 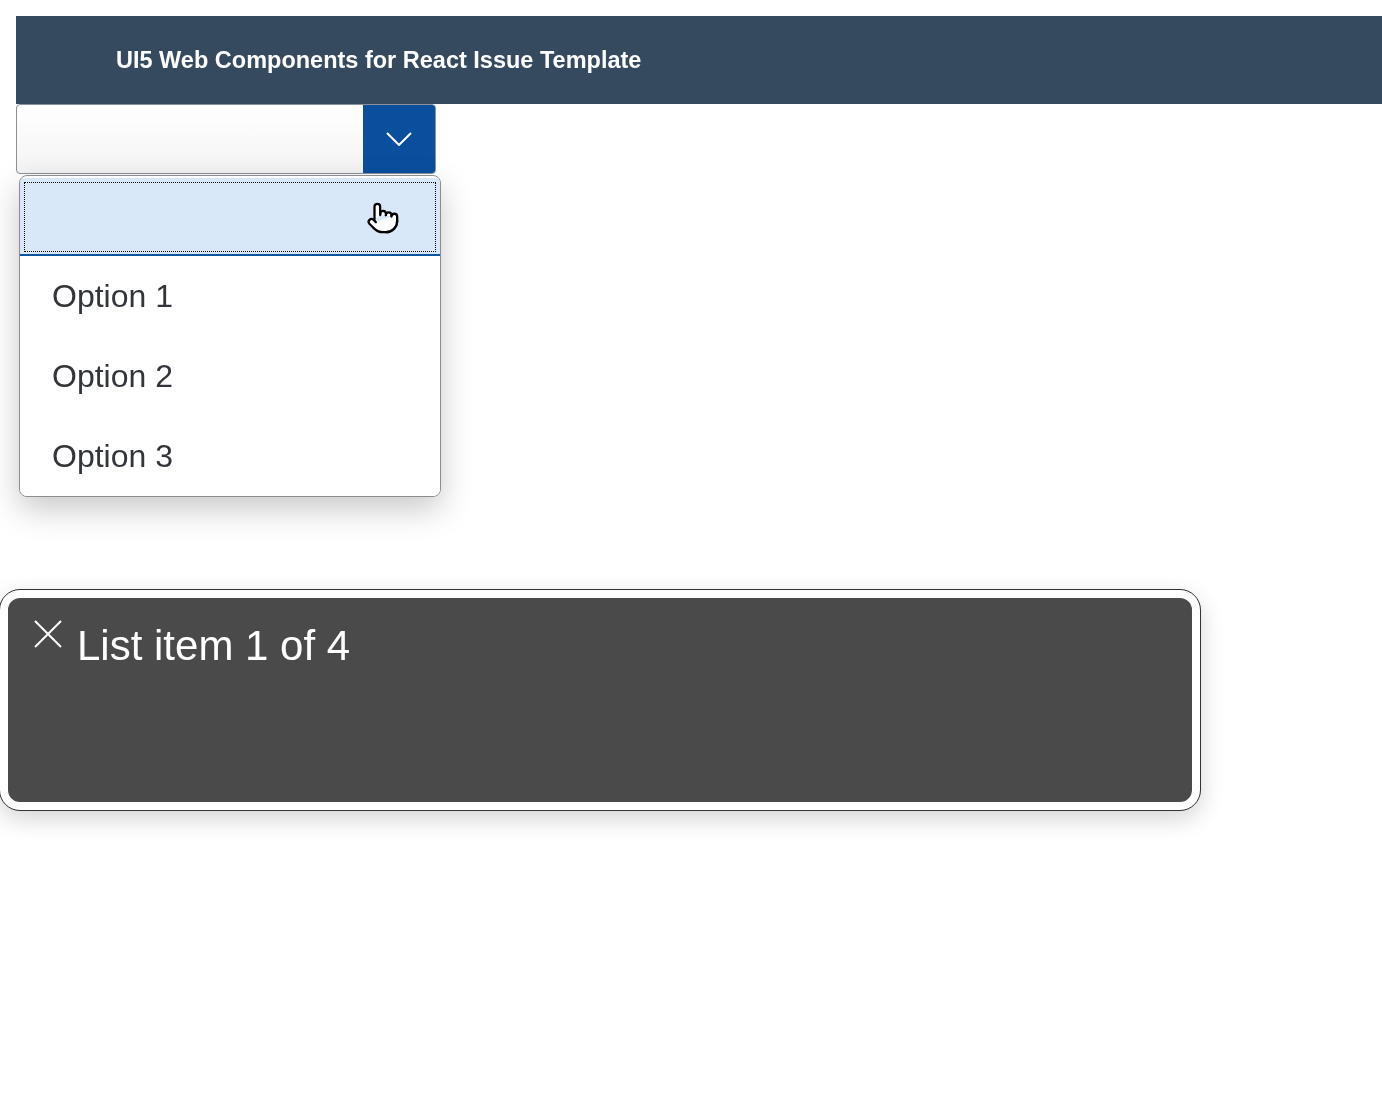 I want to click on page-title: UI5 Web Components for React Issue Template, so click(x=379, y=60).